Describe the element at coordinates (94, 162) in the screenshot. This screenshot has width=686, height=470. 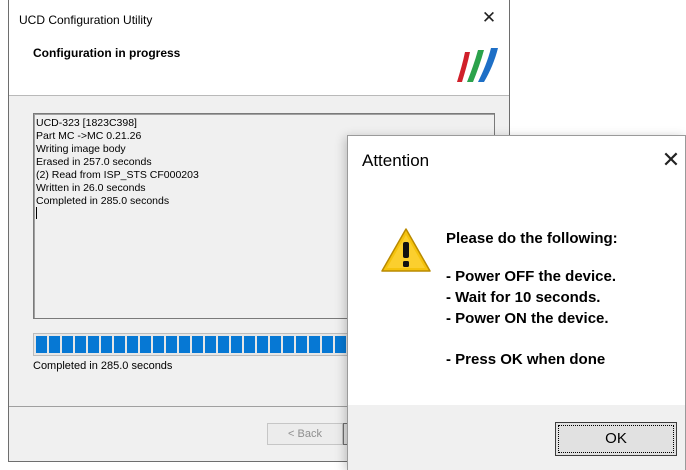
I see `log-line: Erased in 257.0 seconds` at that location.